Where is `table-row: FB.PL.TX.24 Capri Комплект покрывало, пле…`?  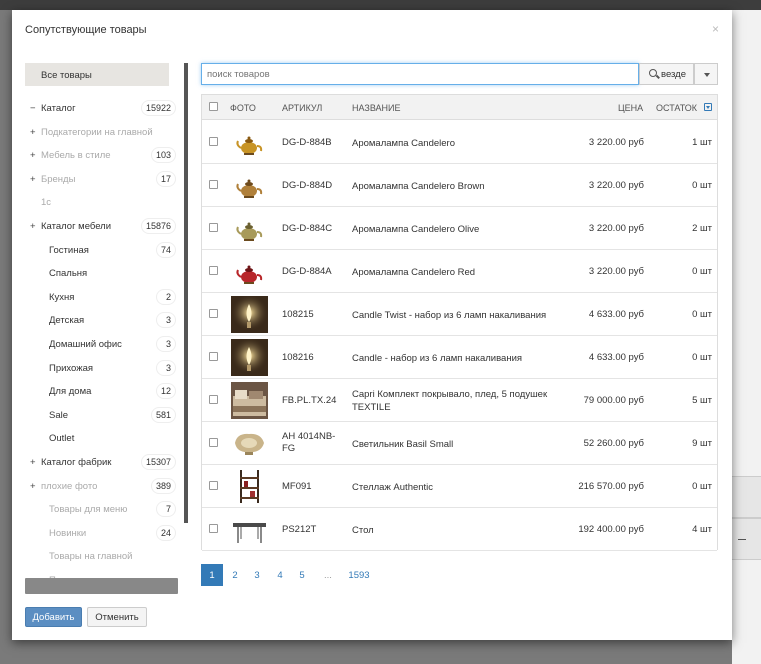
table-row: FB.PL.TX.24 Capri Комплект покрывало, пле… is located at coordinates (459, 400).